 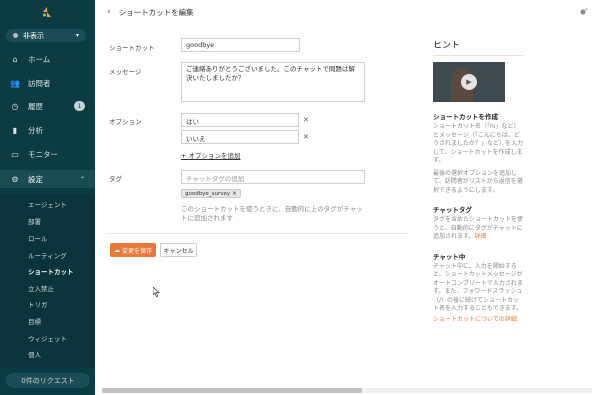 I want to click on message-textarea: ご連絡ありがとうございました。このチャットで問題は解決いたしましたか？, so click(x=273, y=82).